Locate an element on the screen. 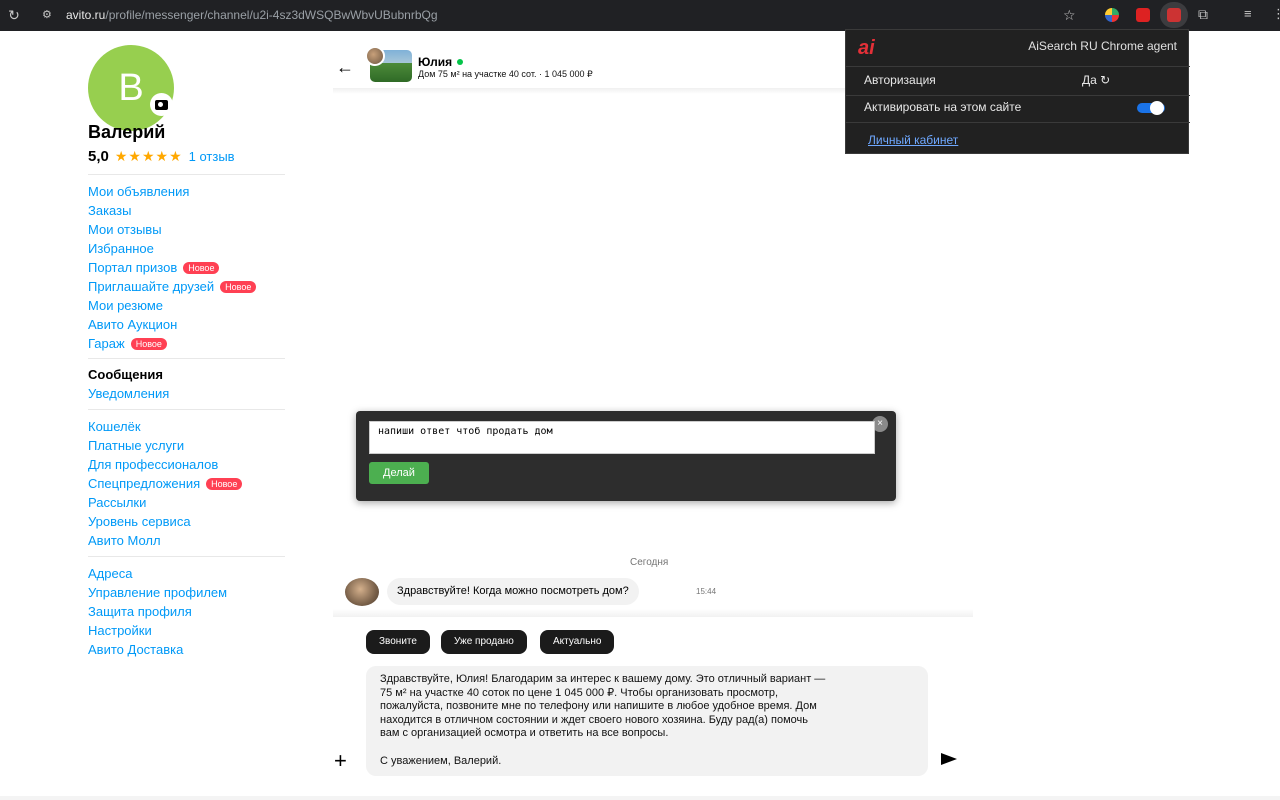 Image resolution: width=1280 pixels, height=800 pixels. profile-avatar: В is located at coordinates (131, 88).